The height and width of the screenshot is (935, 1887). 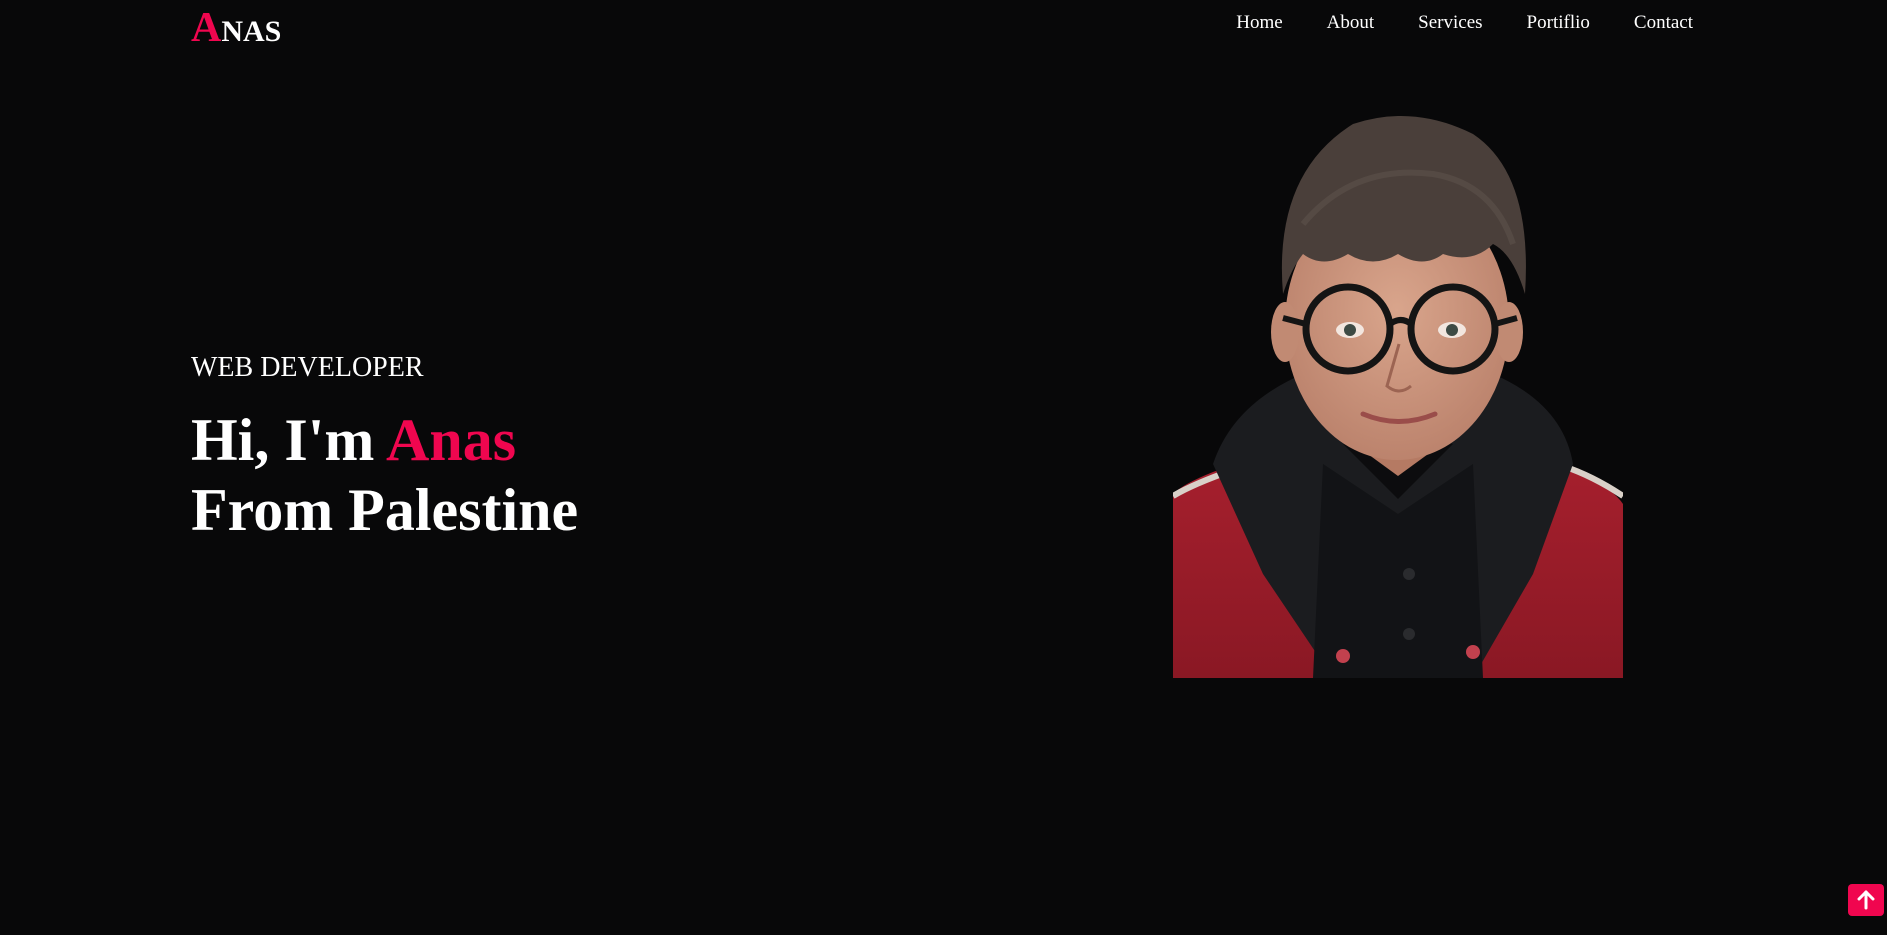 What do you see at coordinates (1558, 23) in the screenshot?
I see `nav-portfolio-link: Portiflio` at bounding box center [1558, 23].